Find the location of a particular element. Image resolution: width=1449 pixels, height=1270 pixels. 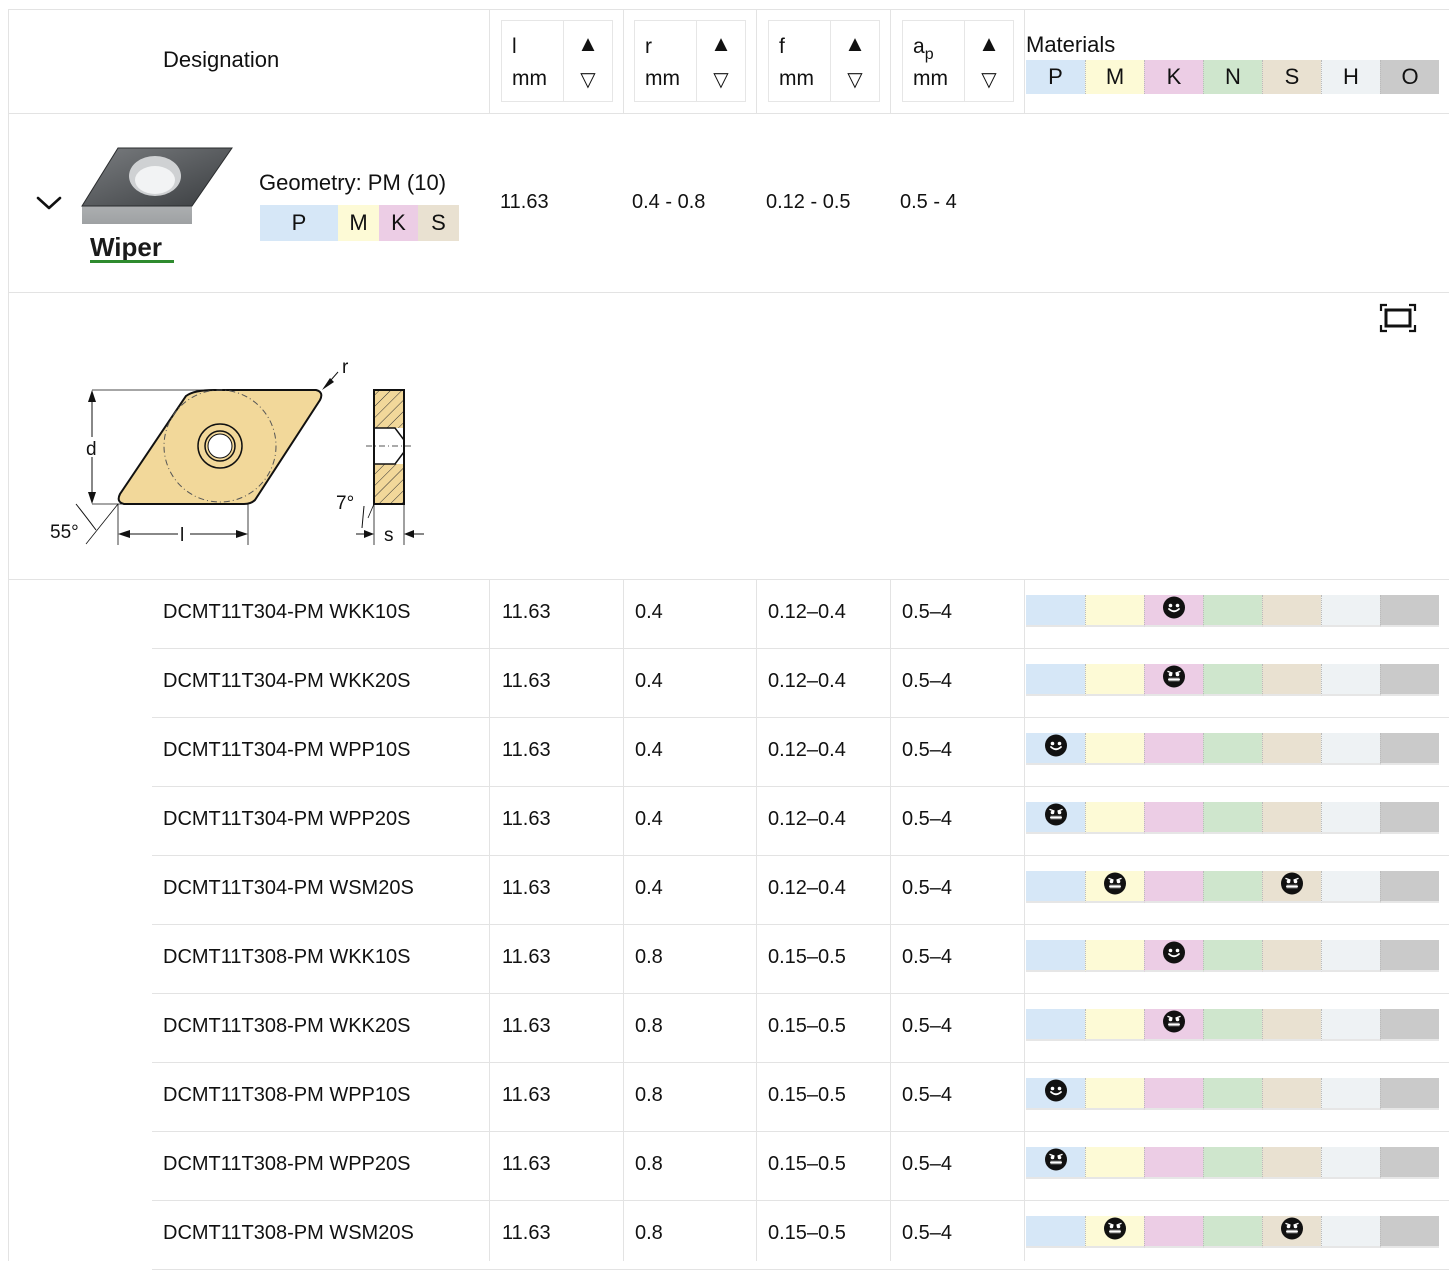

wiper-underline is located at coordinates (132, 261).